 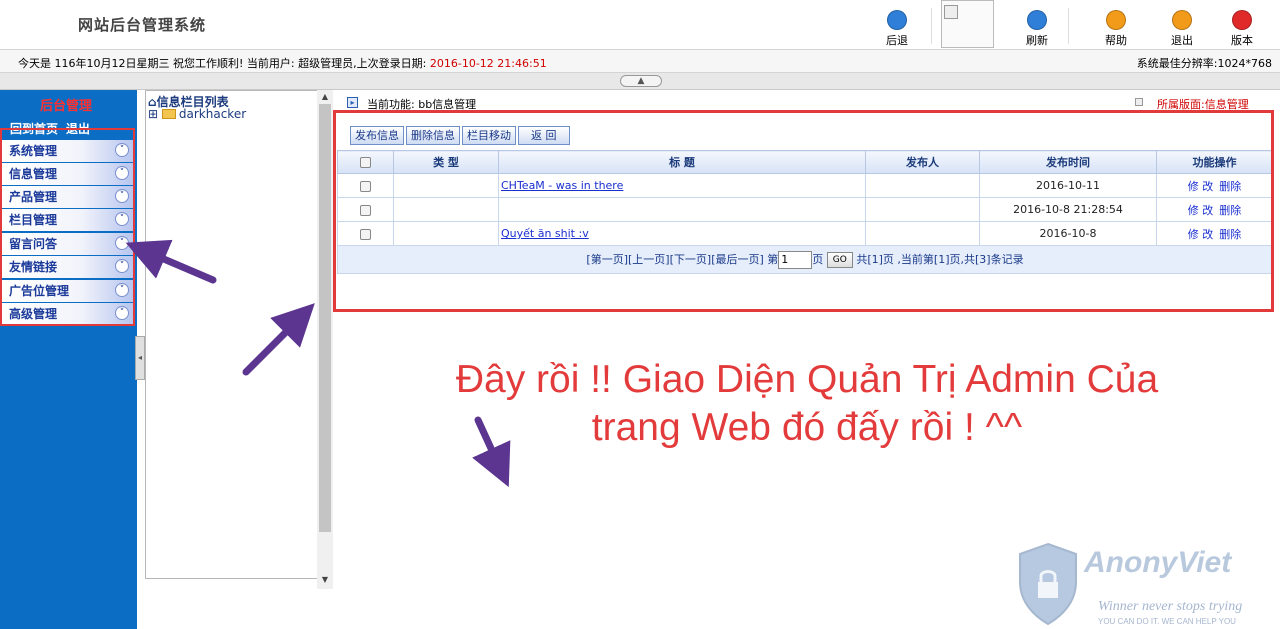 What do you see at coordinates (807, 379) in the screenshot?
I see `annotation-line-1: Đây rồi !! Giao Diện Quản Trị Admin Của` at bounding box center [807, 379].